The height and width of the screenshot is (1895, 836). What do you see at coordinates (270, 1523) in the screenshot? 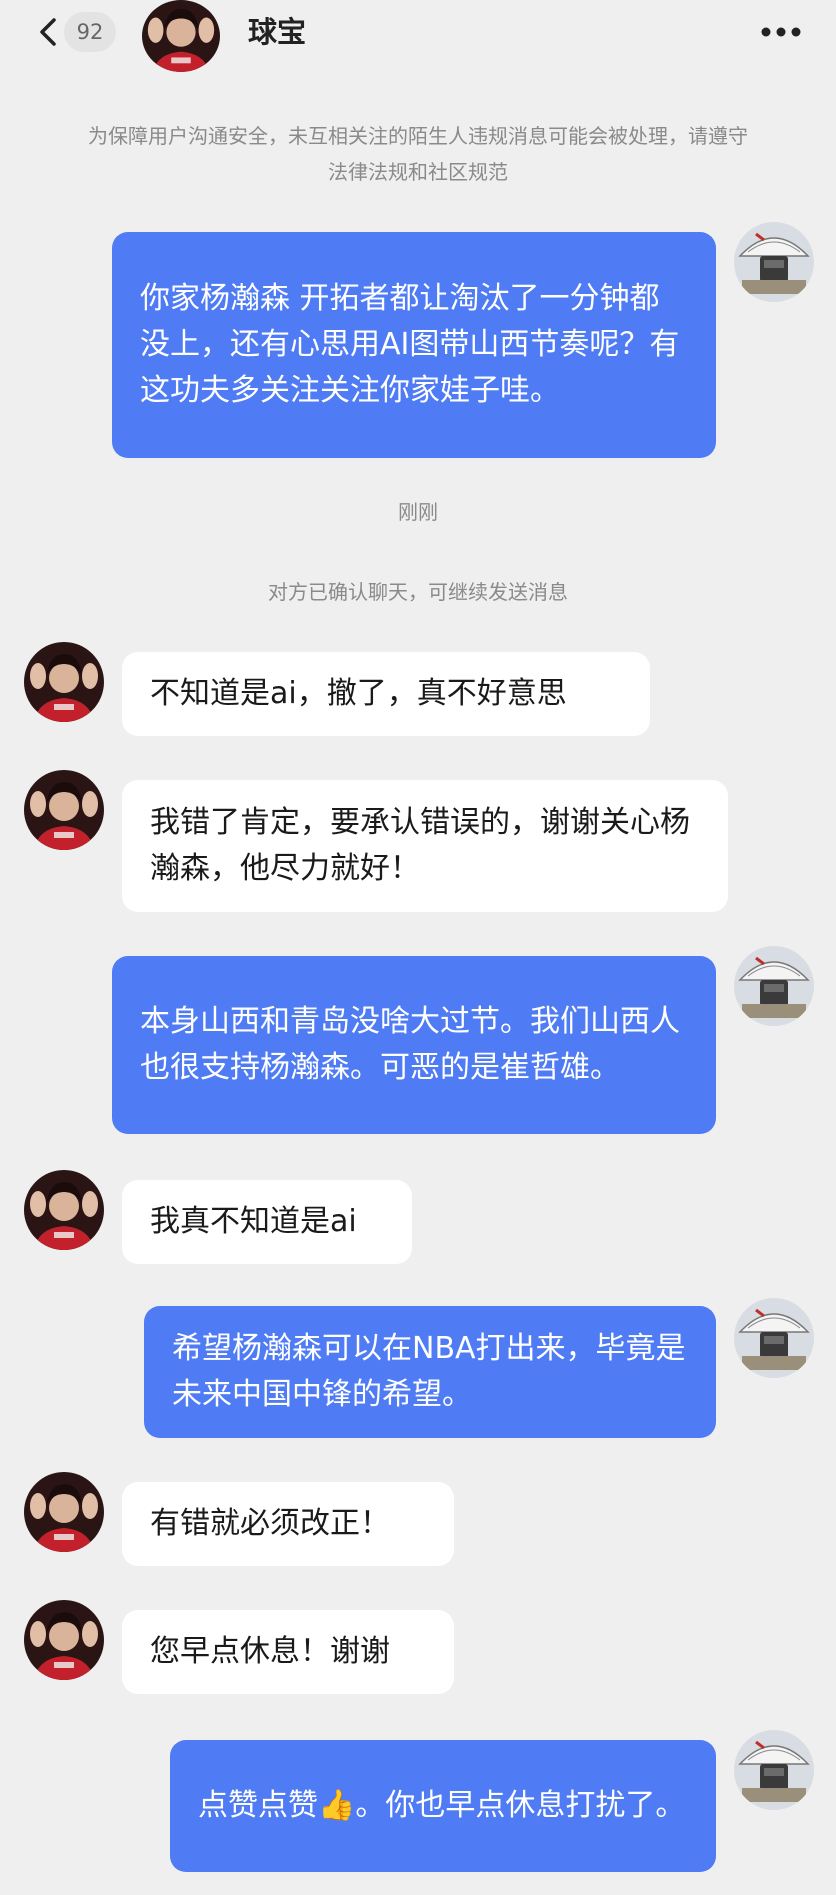
I see `message-text: 有错就必须改正！` at bounding box center [270, 1523].